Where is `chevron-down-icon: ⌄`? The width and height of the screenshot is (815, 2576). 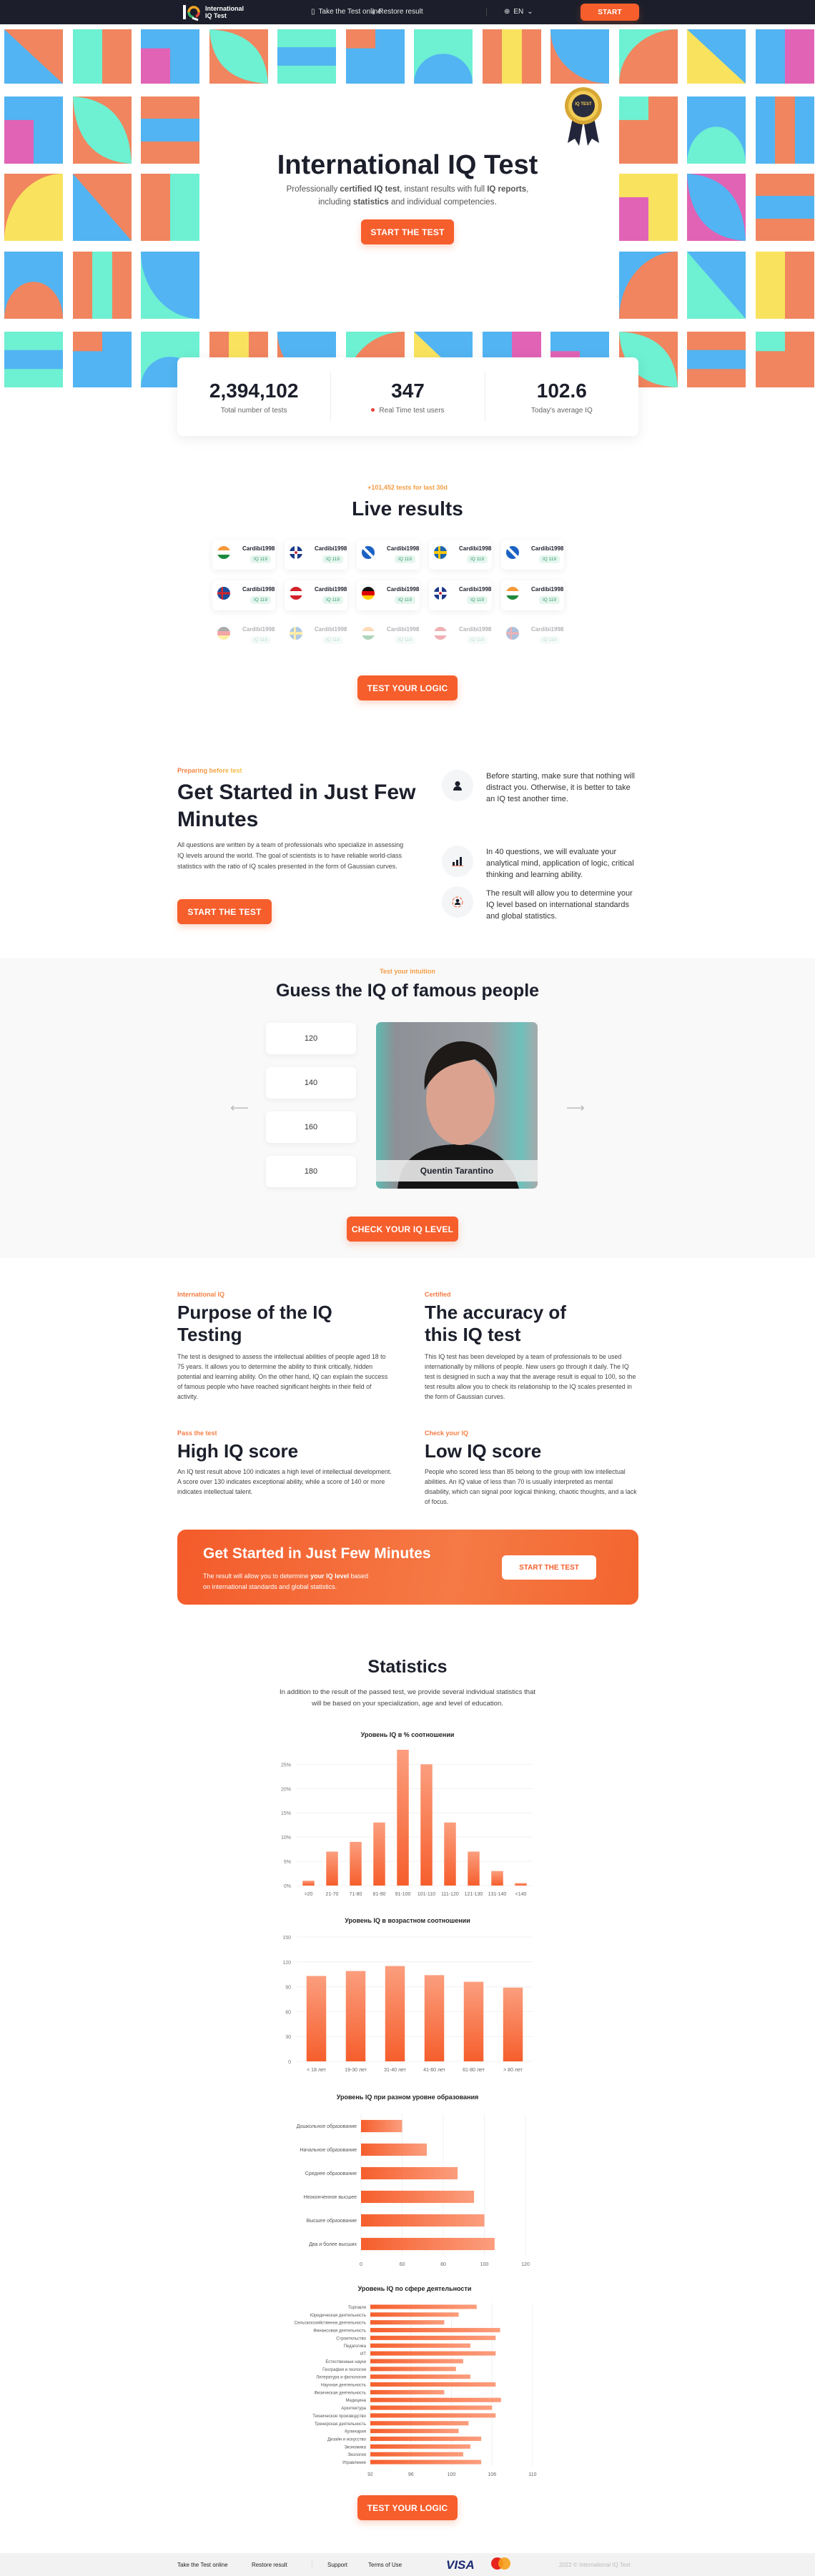
chevron-down-icon: ⌄ is located at coordinates (530, 12).